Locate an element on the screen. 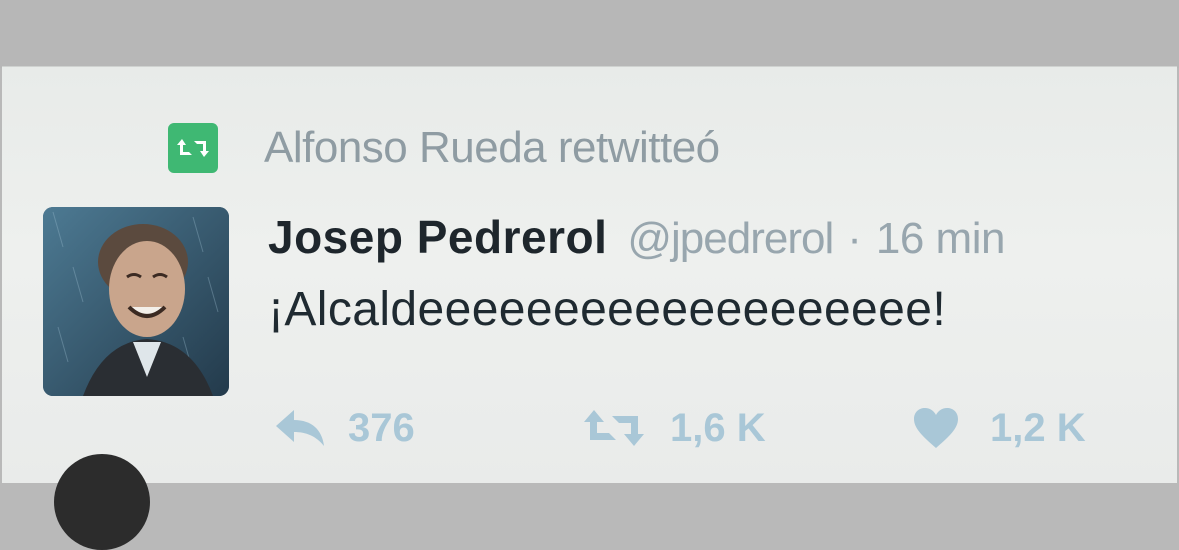 Image resolution: width=1179 pixels, height=550 pixels. like-button: 1,2 K is located at coordinates (999, 428).